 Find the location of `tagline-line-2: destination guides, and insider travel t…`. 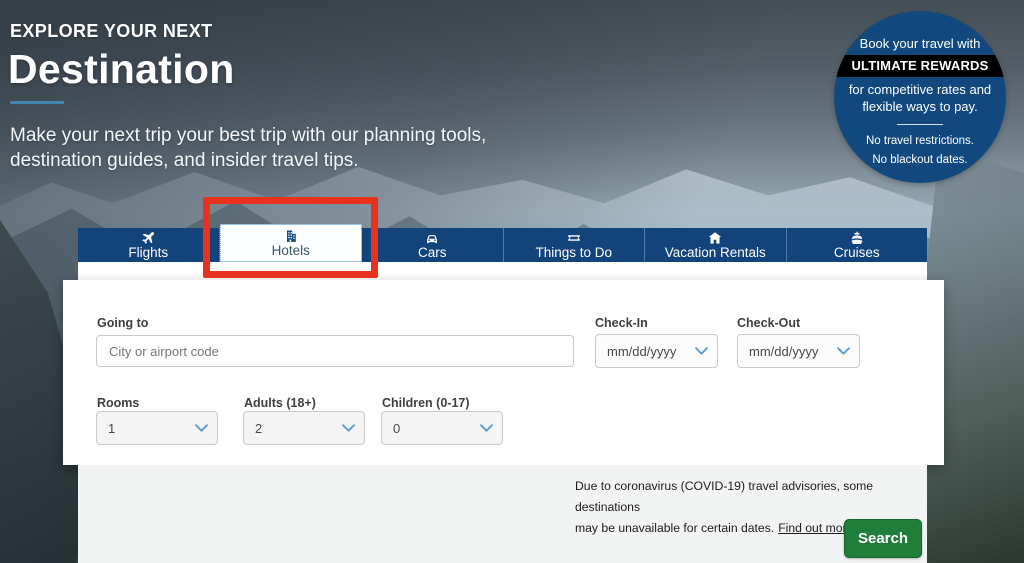

tagline-line-2: destination guides, and insider travel t… is located at coordinates (184, 160).